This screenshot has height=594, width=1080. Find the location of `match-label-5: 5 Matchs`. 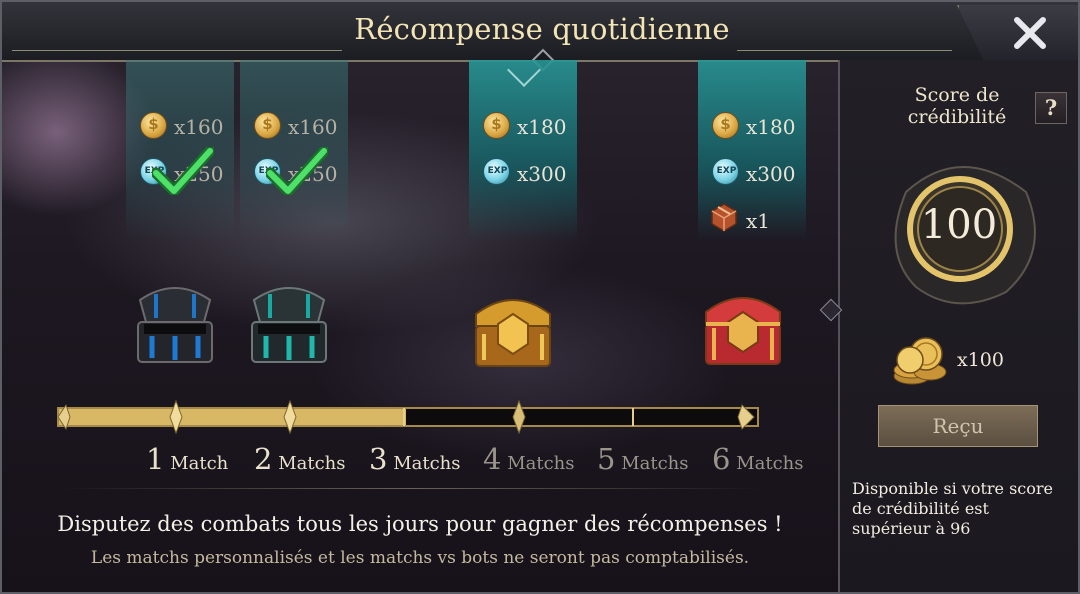

match-label-5: 5 Matchs is located at coordinates (643, 459).